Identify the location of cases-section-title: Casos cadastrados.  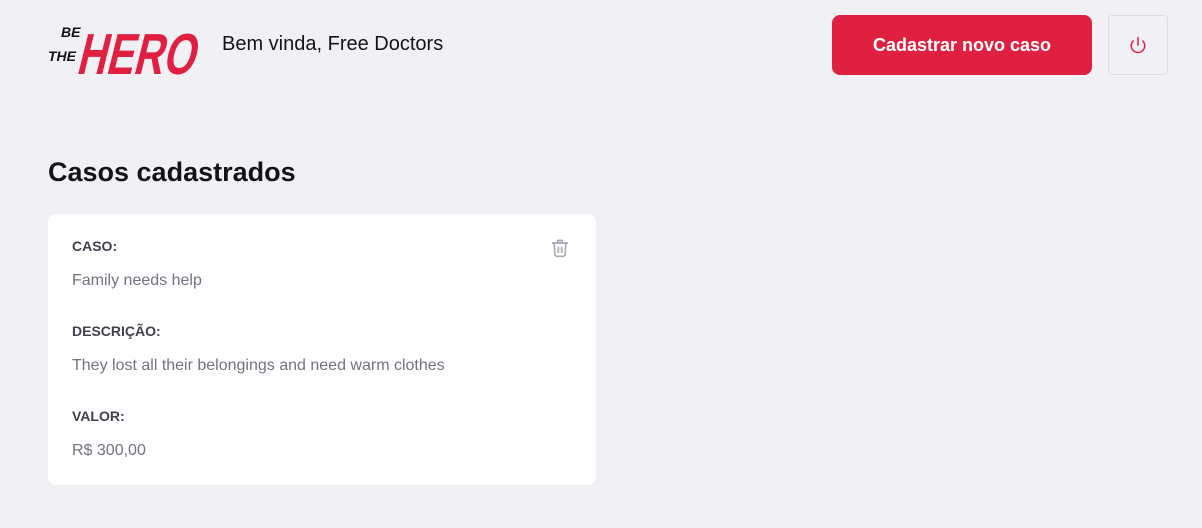
(172, 172).